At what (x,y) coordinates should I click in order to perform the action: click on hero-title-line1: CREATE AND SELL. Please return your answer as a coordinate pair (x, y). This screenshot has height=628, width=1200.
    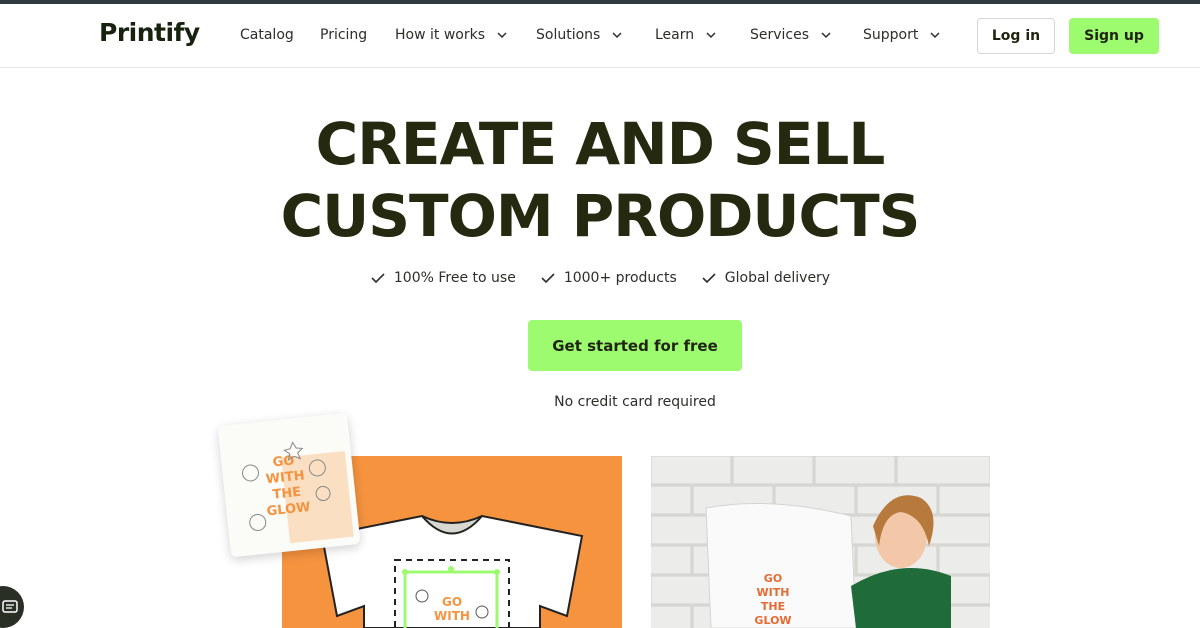
    Looking at the image, I should click on (600, 144).